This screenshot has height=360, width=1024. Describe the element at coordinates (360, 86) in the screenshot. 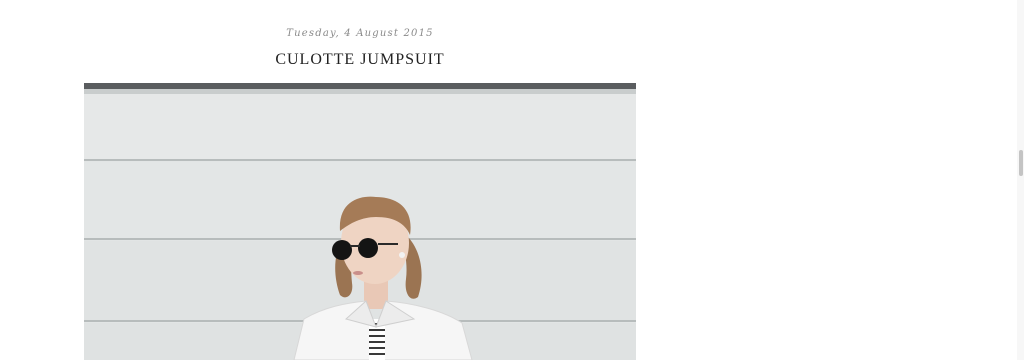

I see `door-top-band` at that location.